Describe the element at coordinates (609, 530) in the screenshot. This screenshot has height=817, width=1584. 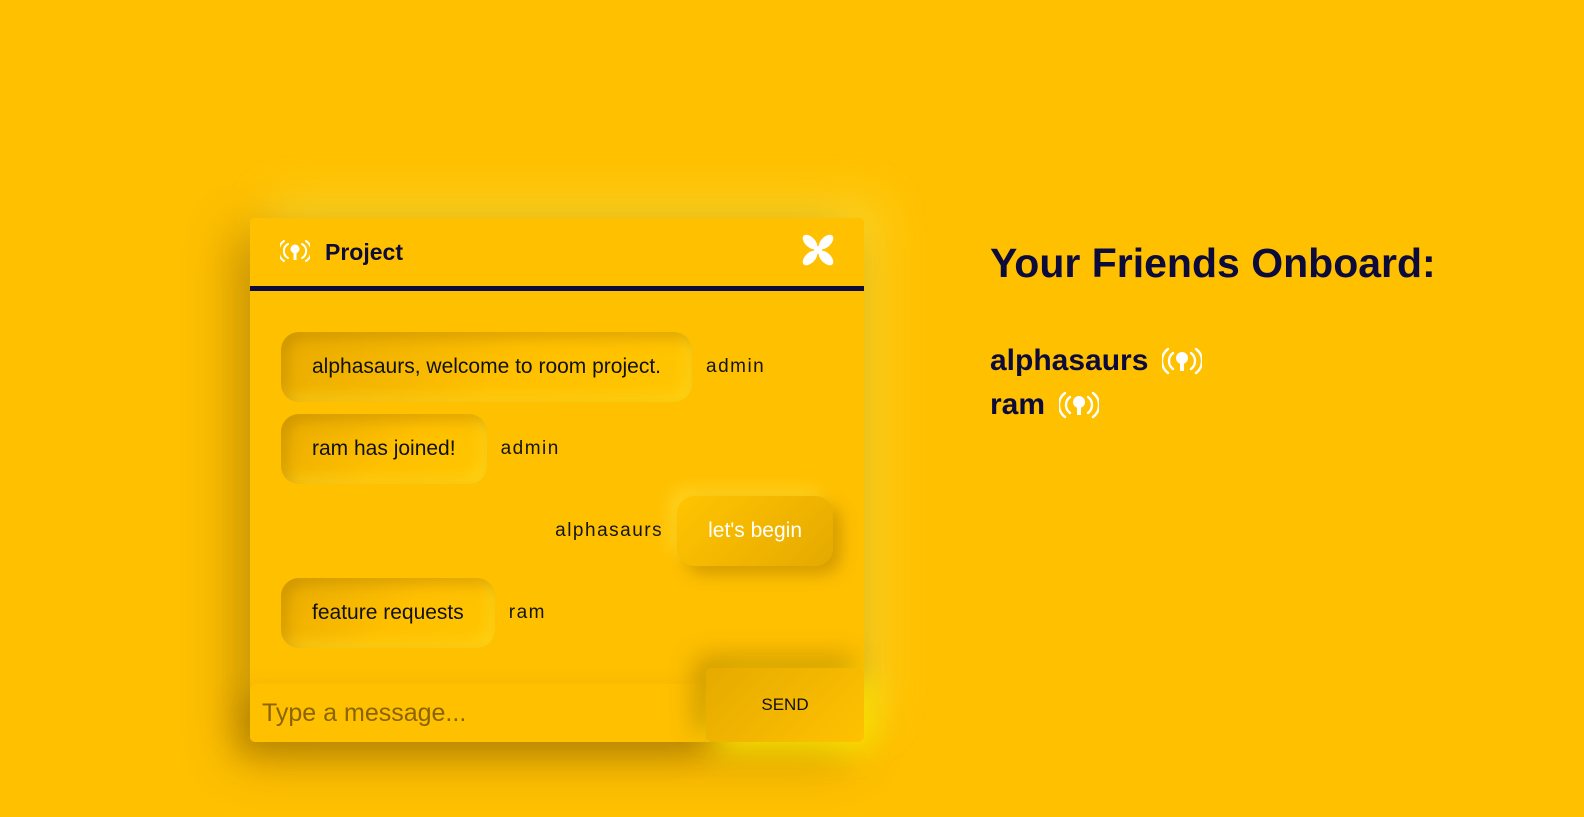
I see `message-sender: alphasaurs` at that location.